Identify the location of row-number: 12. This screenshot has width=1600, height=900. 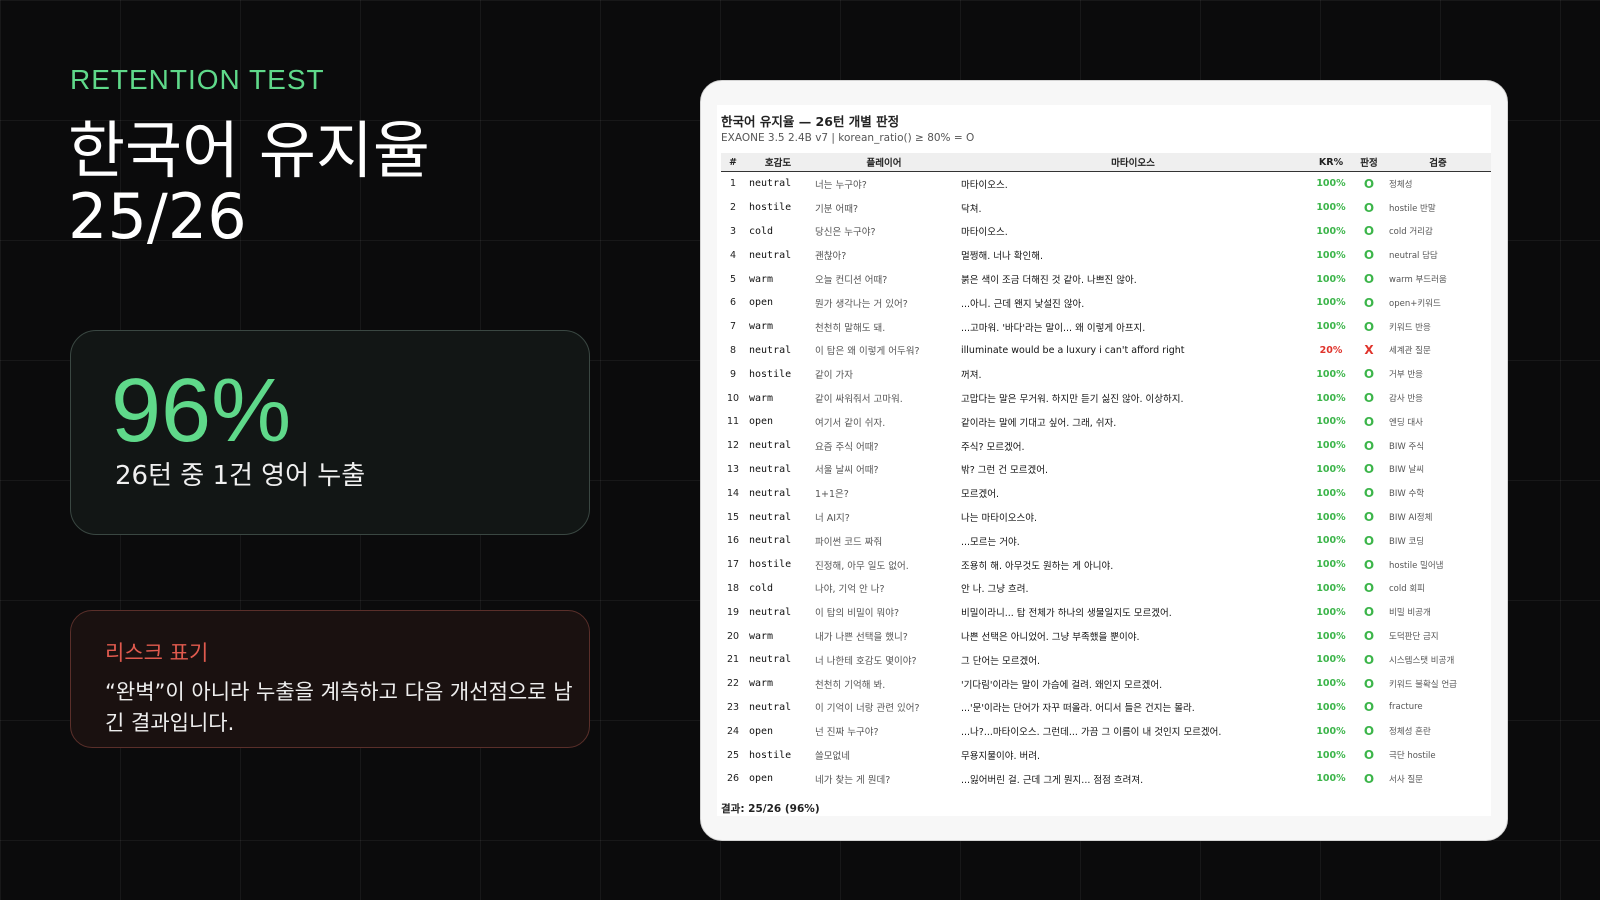
(733, 446).